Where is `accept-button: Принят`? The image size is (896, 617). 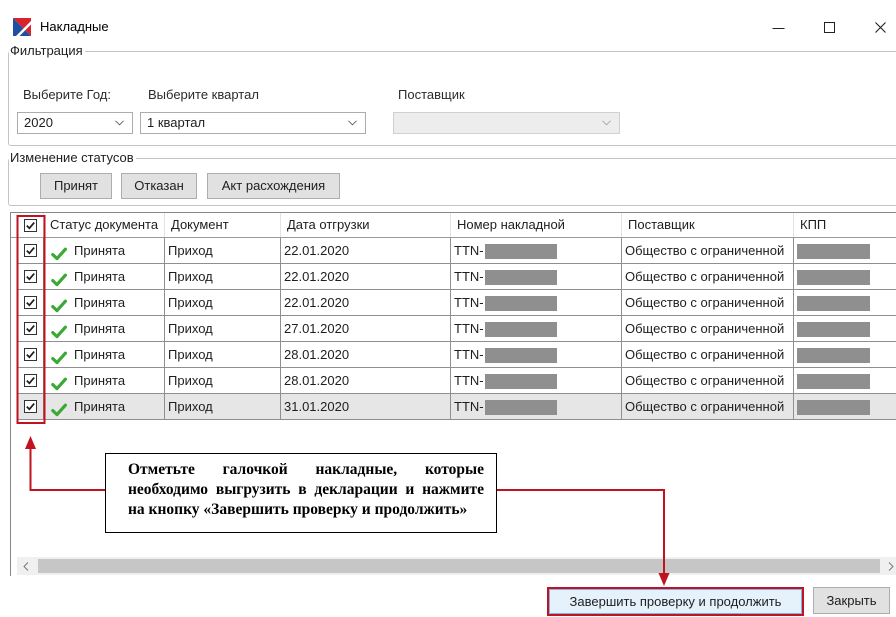 accept-button: Принят is located at coordinates (76, 186).